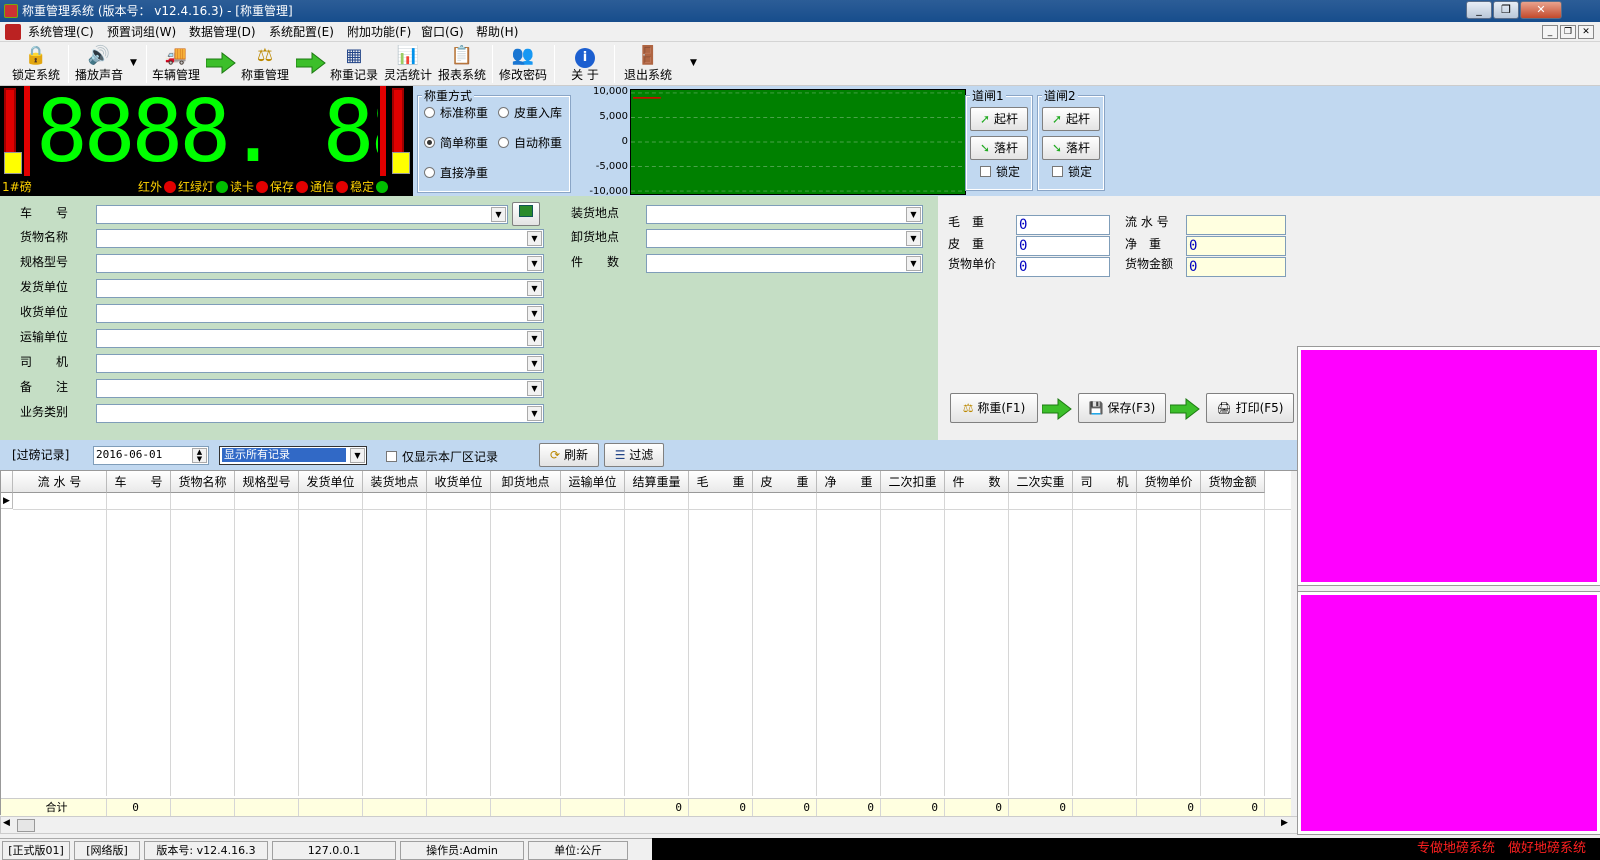 The height and width of the screenshot is (860, 1600). What do you see at coordinates (331, 482) in the screenshot?
I see `column-header: 发货单位` at bounding box center [331, 482].